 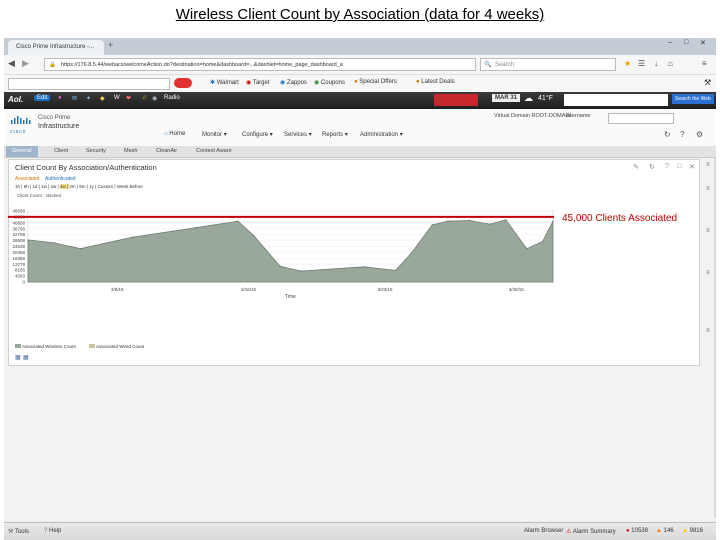 What do you see at coordinates (290, 297) in the screenshot?
I see `x-axis-label: Time` at bounding box center [290, 297].